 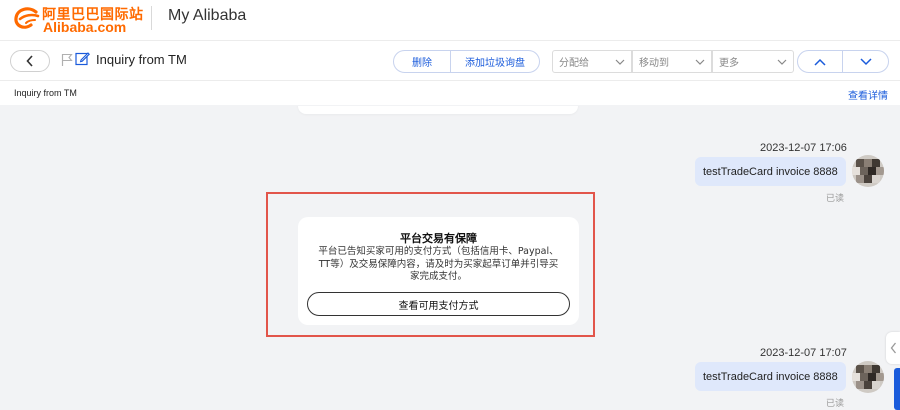 I want to click on thread-nav-group, so click(x=843, y=61).